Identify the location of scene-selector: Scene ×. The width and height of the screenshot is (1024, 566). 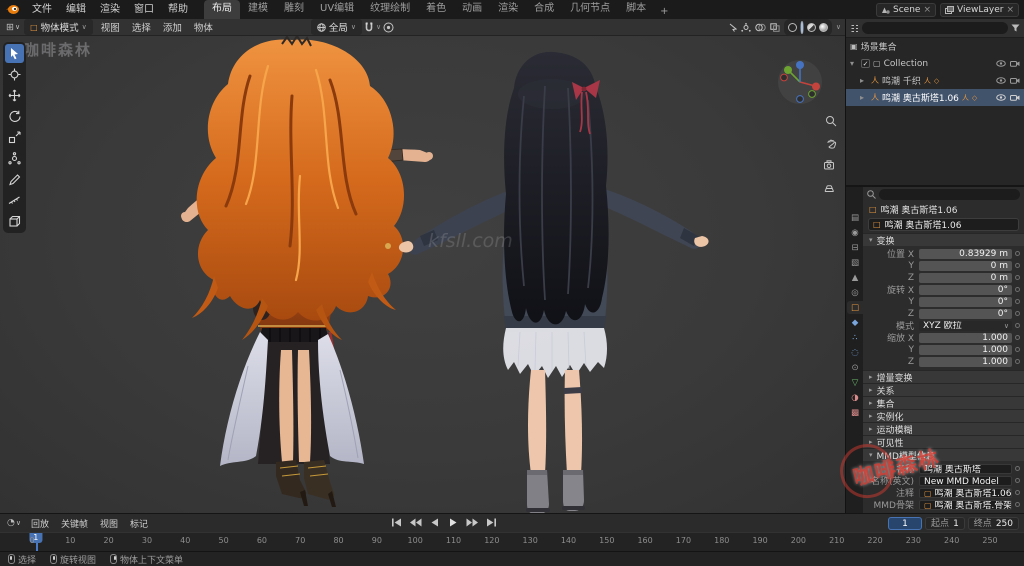
(906, 9).